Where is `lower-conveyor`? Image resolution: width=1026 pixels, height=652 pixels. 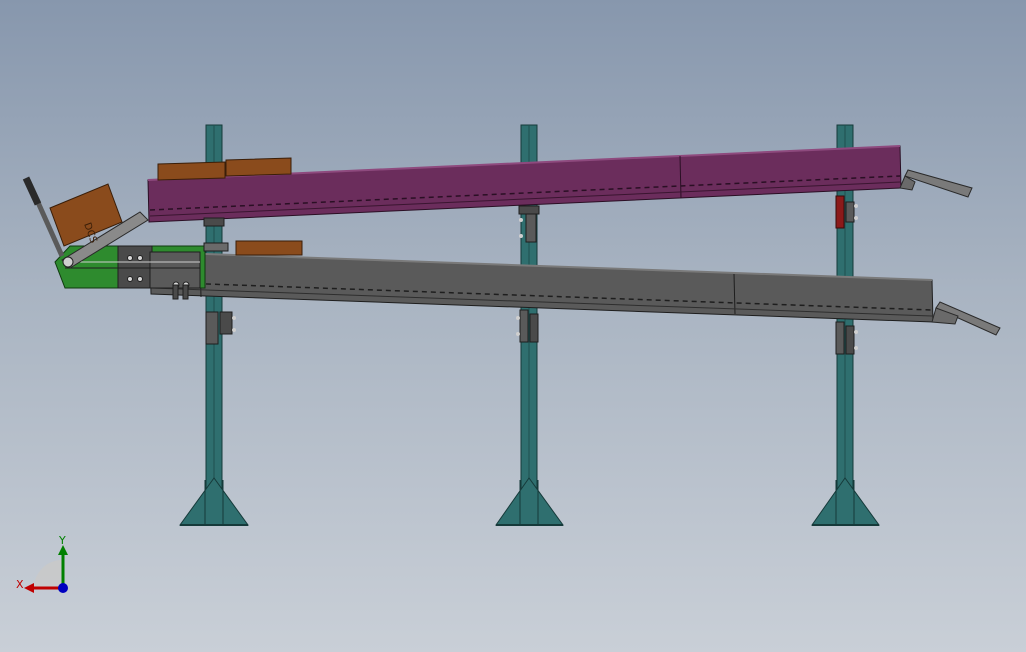
lower-conveyor is located at coordinates (541, 287).